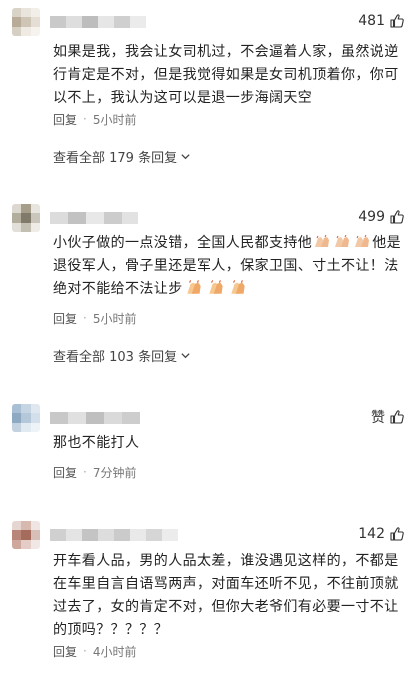  I want to click on like-count: 142, so click(371, 534).